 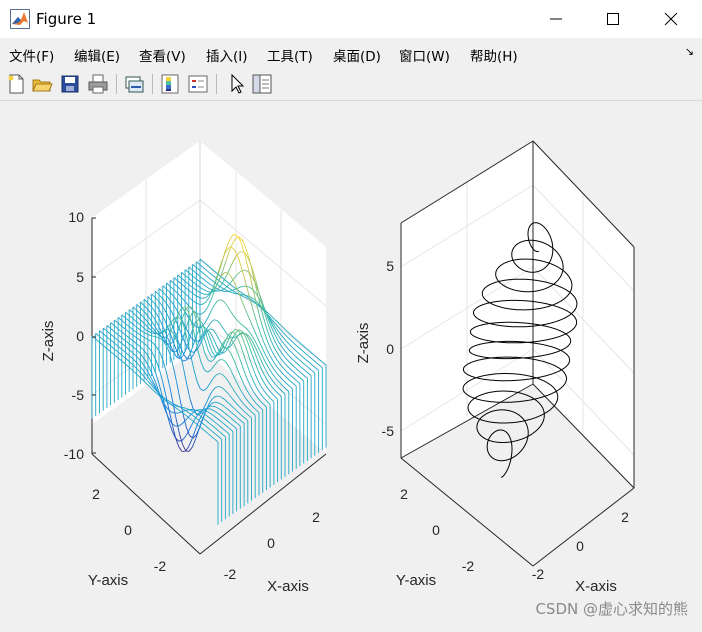 What do you see at coordinates (416, 580) in the screenshot?
I see `right-y-label: Y-axis` at bounding box center [416, 580].